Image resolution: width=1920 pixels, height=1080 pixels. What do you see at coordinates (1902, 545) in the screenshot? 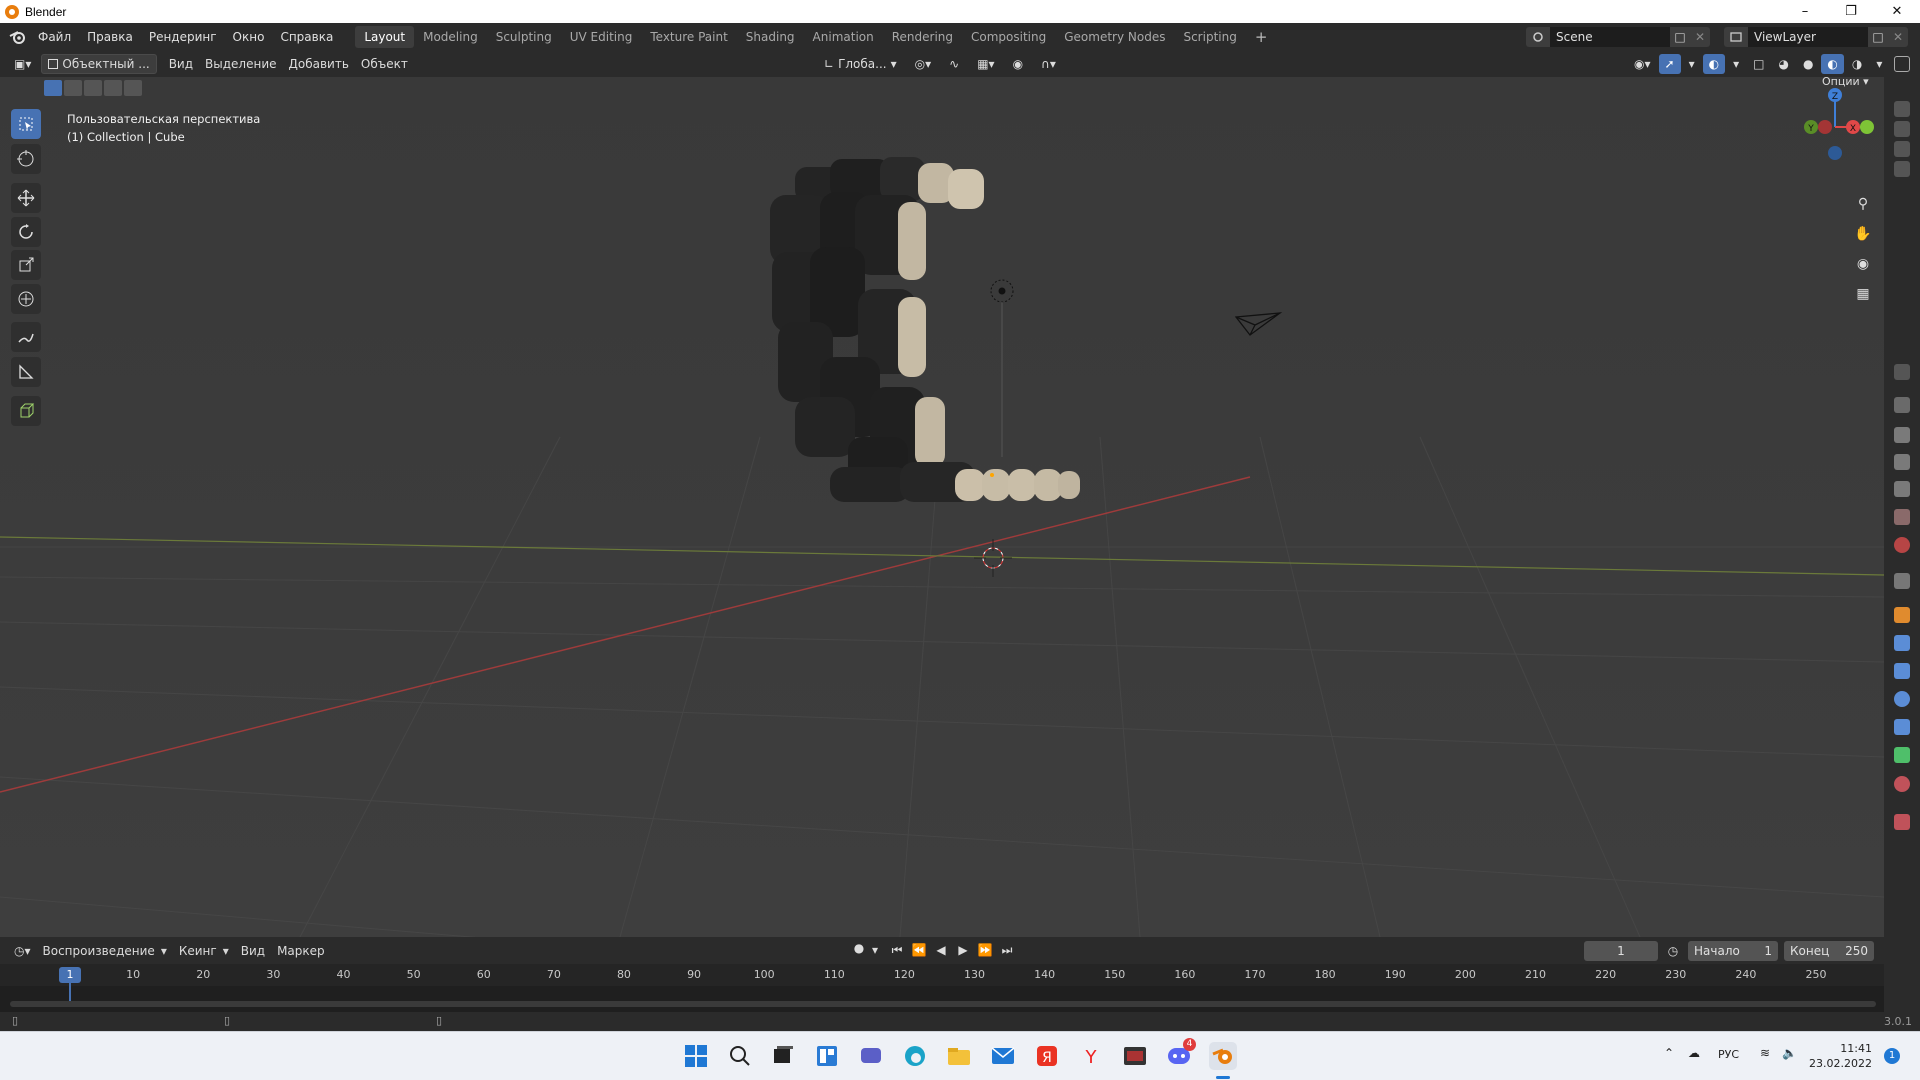
I see `world-properties-icon` at bounding box center [1902, 545].